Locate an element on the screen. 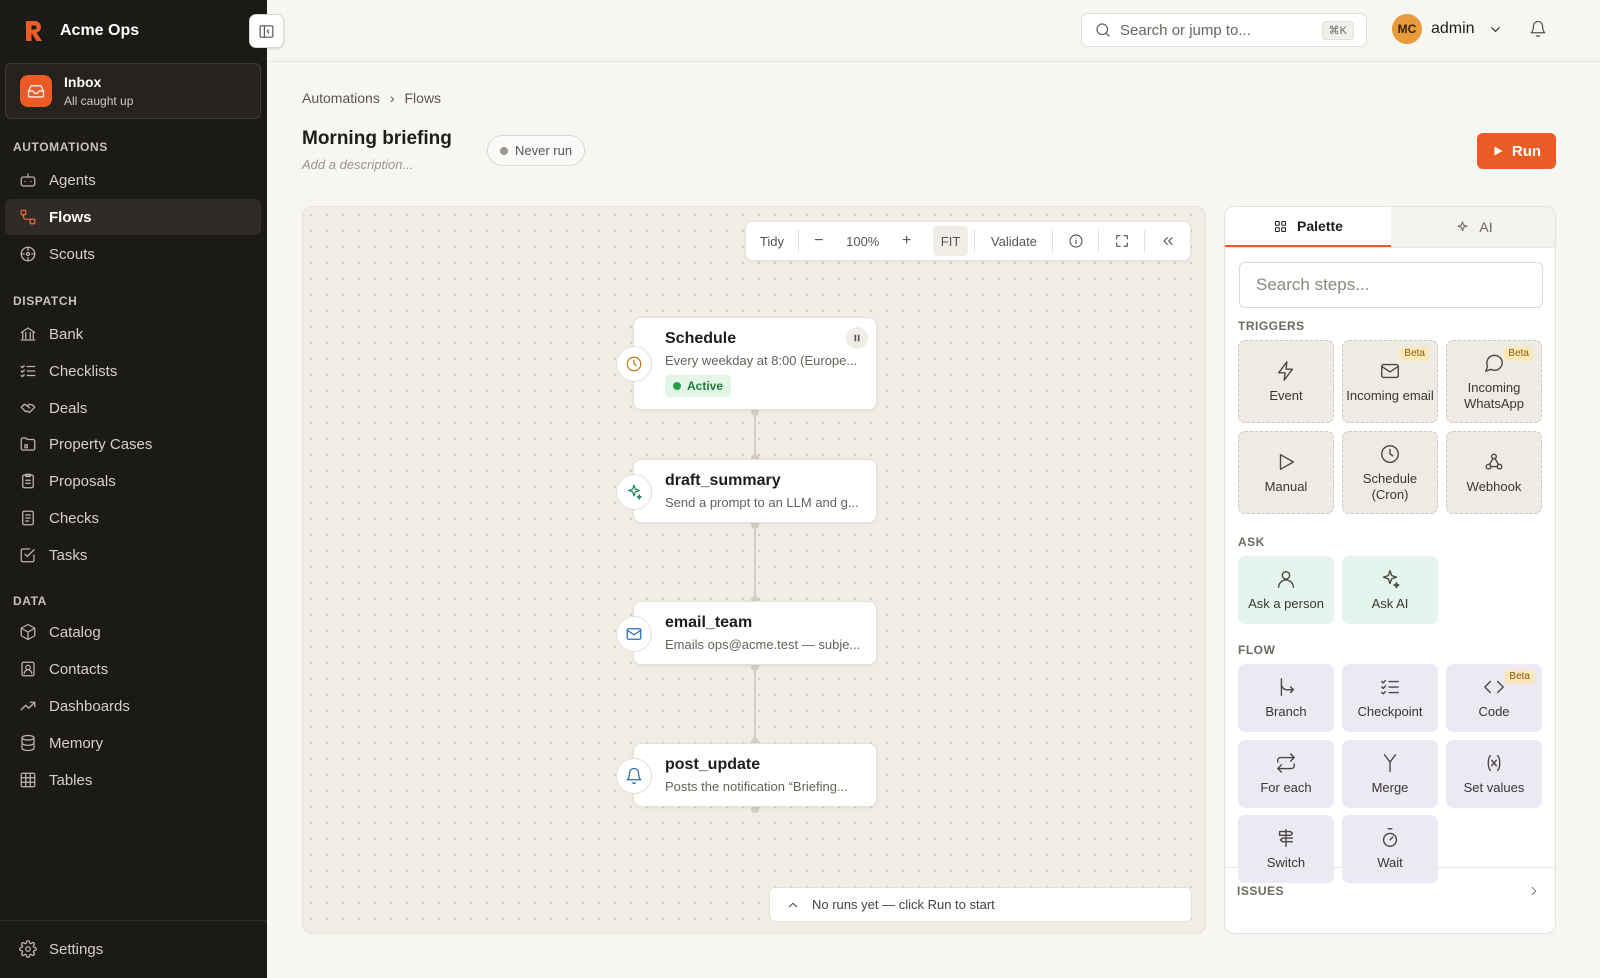 The image size is (1600, 978). sidebar-item-agents: Agents is located at coordinates (133, 180).